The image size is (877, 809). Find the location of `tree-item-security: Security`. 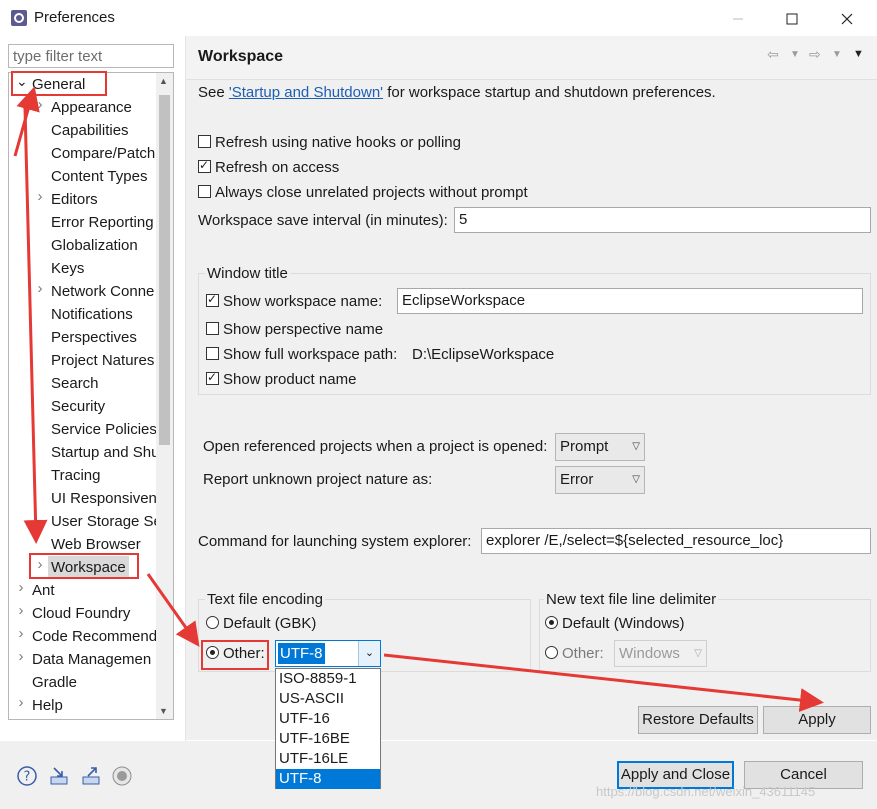

tree-item-security: Security is located at coordinates (78, 406).